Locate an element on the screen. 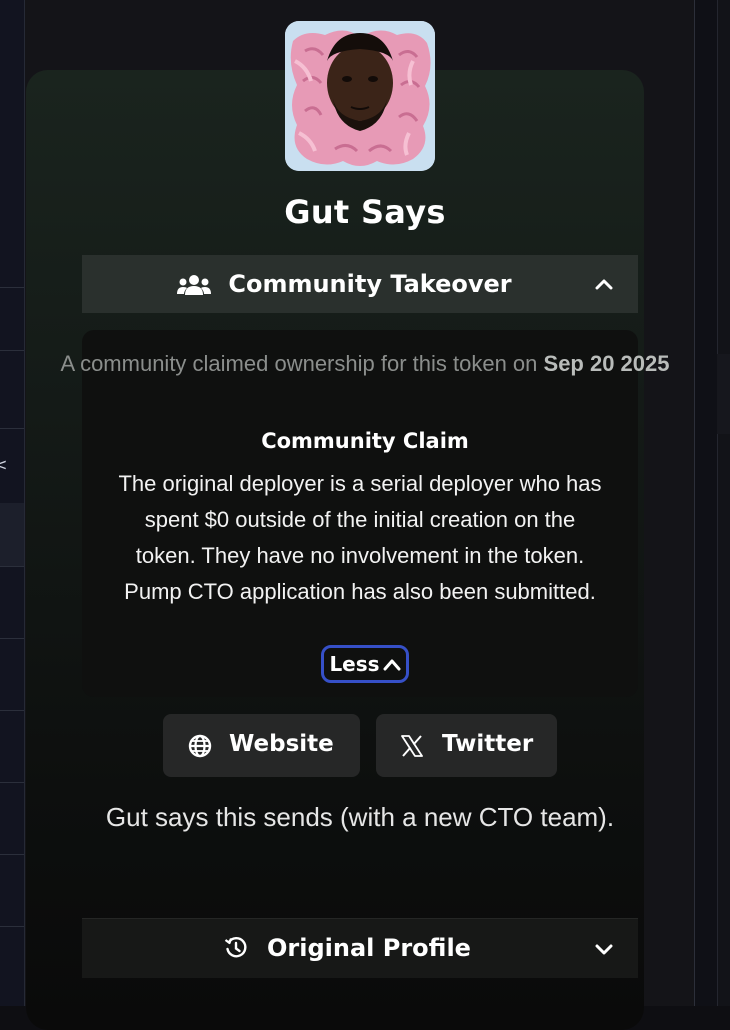 This screenshot has height=1030, width=730. original-profile-toggle: Original Profile is located at coordinates (360, 948).